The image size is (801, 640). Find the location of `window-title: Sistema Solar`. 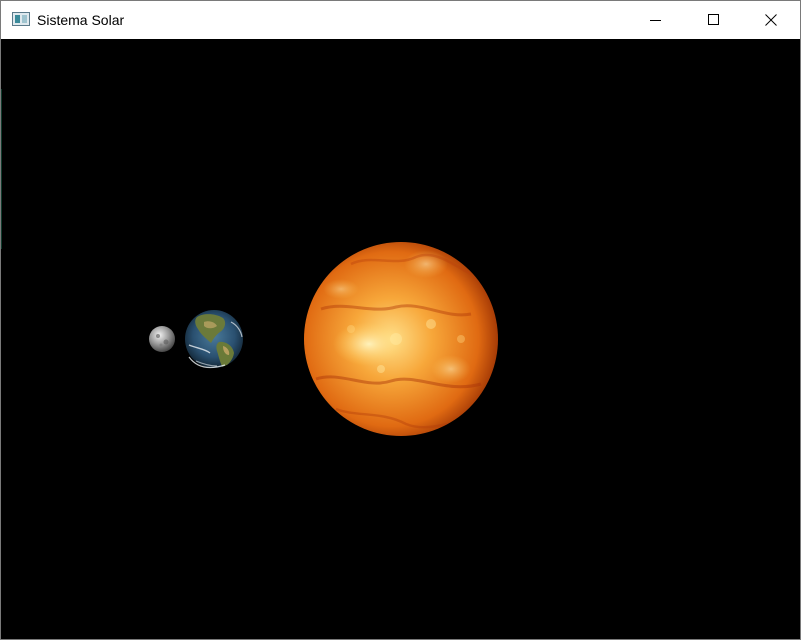

window-title: Sistema Solar is located at coordinates (81, 20).